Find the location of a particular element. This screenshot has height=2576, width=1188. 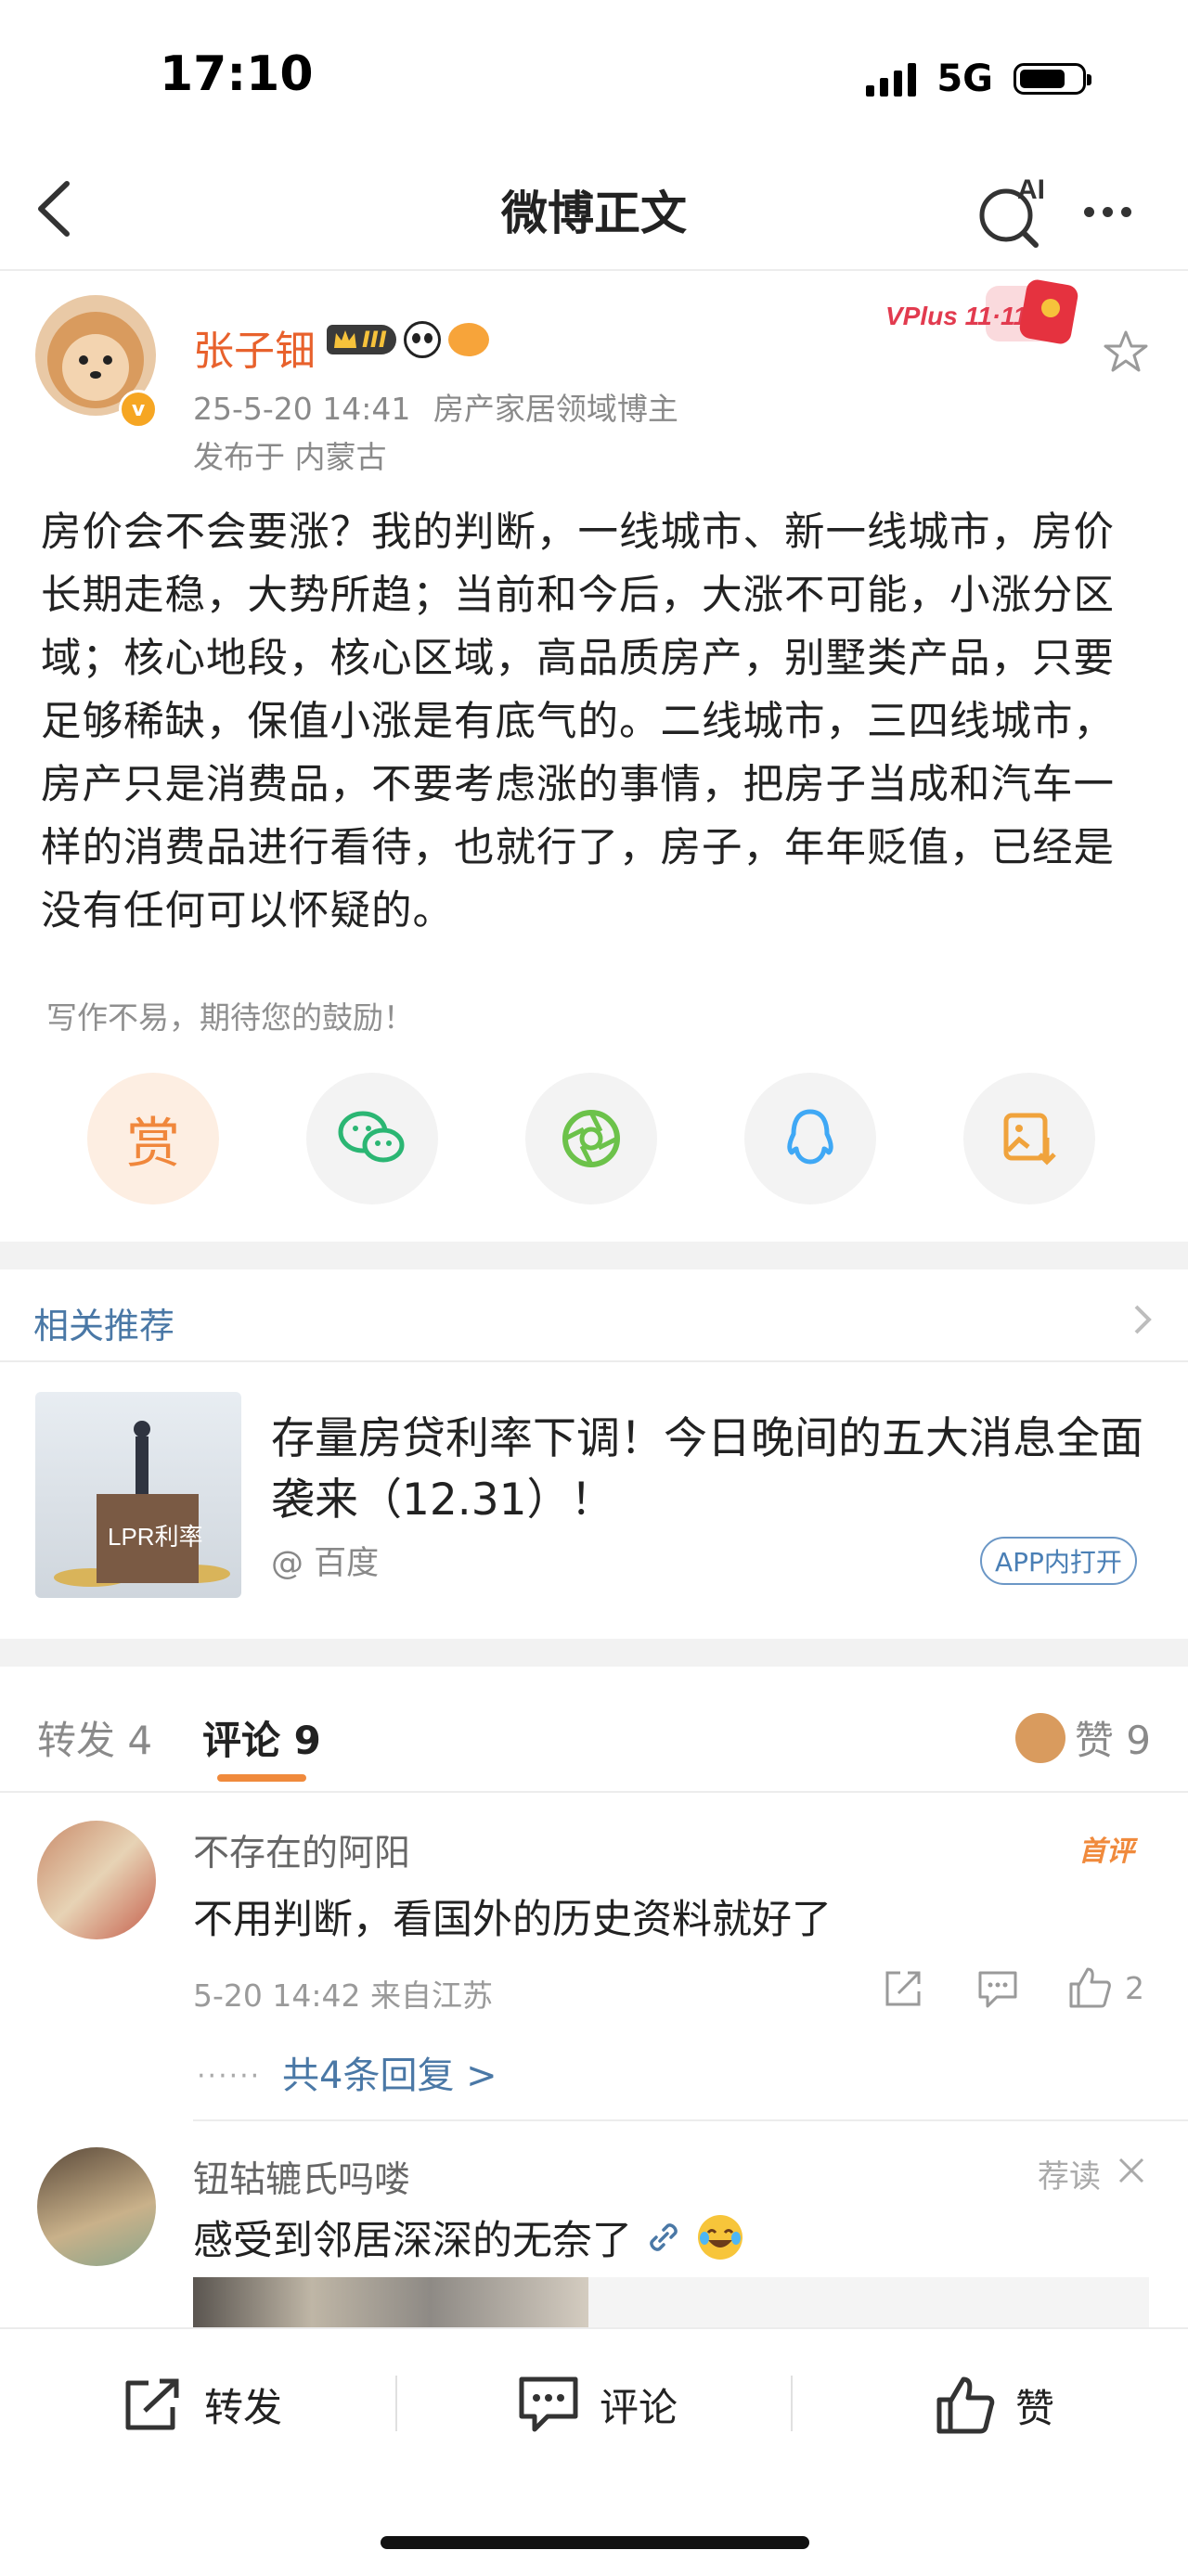

encourage-text: 写作不易，期待您的鼓励！ is located at coordinates (230, 1018).